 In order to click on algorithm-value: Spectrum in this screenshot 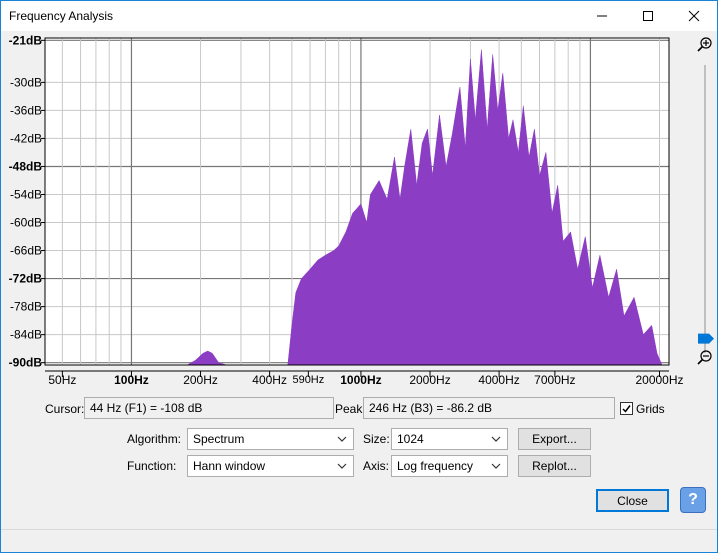, I will do `click(219, 439)`.